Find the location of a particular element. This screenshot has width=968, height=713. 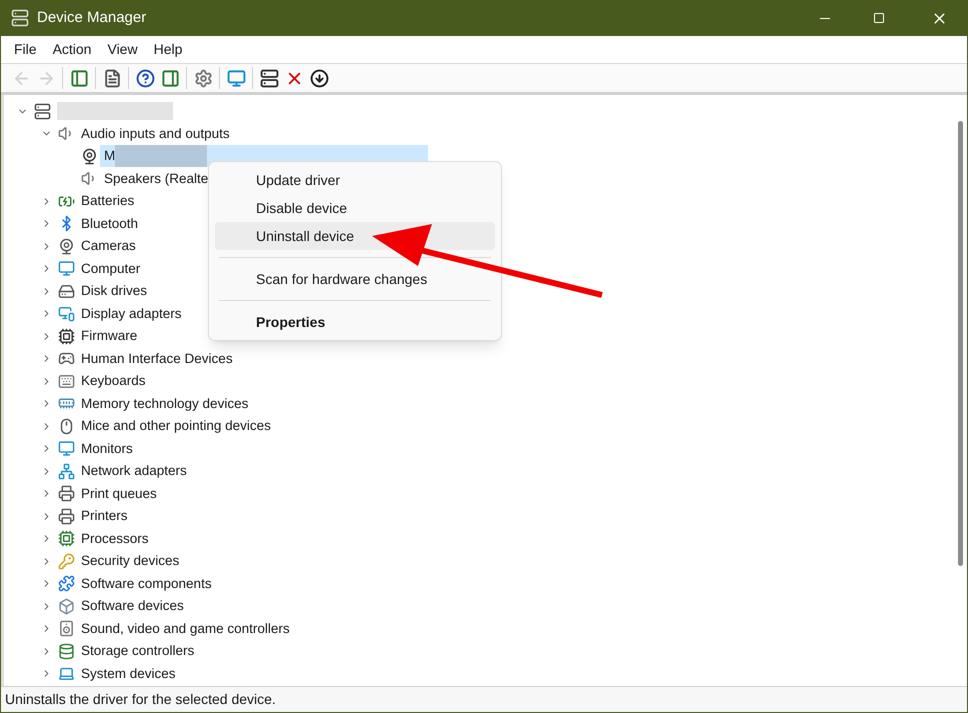

help-button is located at coordinates (145, 78).